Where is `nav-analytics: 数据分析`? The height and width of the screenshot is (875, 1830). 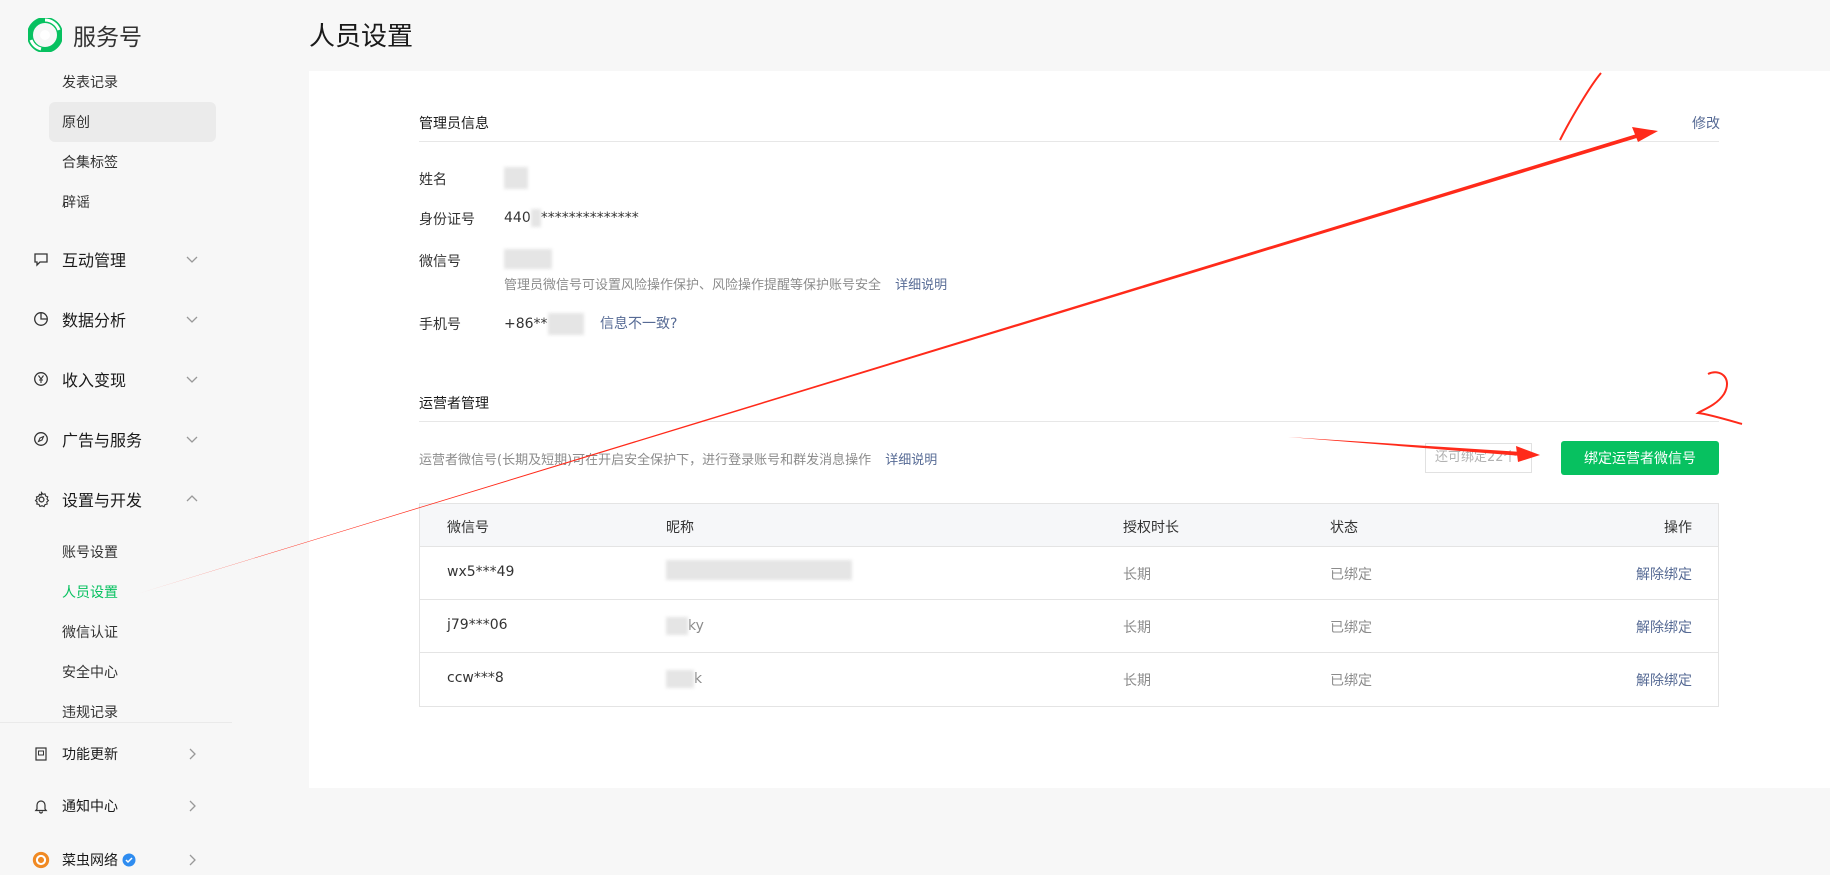 nav-analytics: 数据分析 is located at coordinates (116, 319).